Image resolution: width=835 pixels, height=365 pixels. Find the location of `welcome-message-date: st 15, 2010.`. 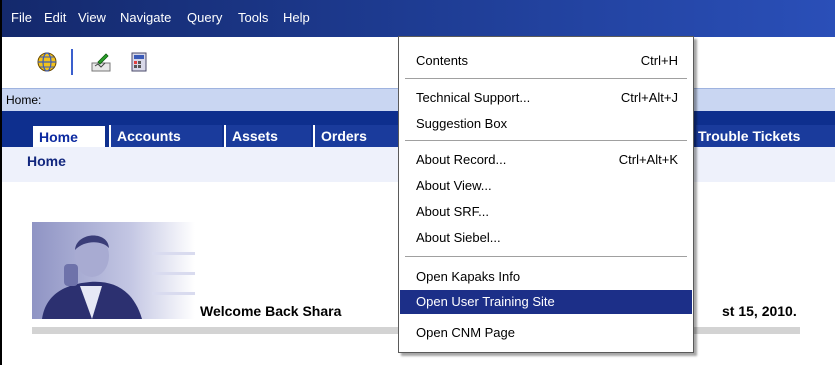

welcome-message-date: st 15, 2010. is located at coordinates (759, 311).